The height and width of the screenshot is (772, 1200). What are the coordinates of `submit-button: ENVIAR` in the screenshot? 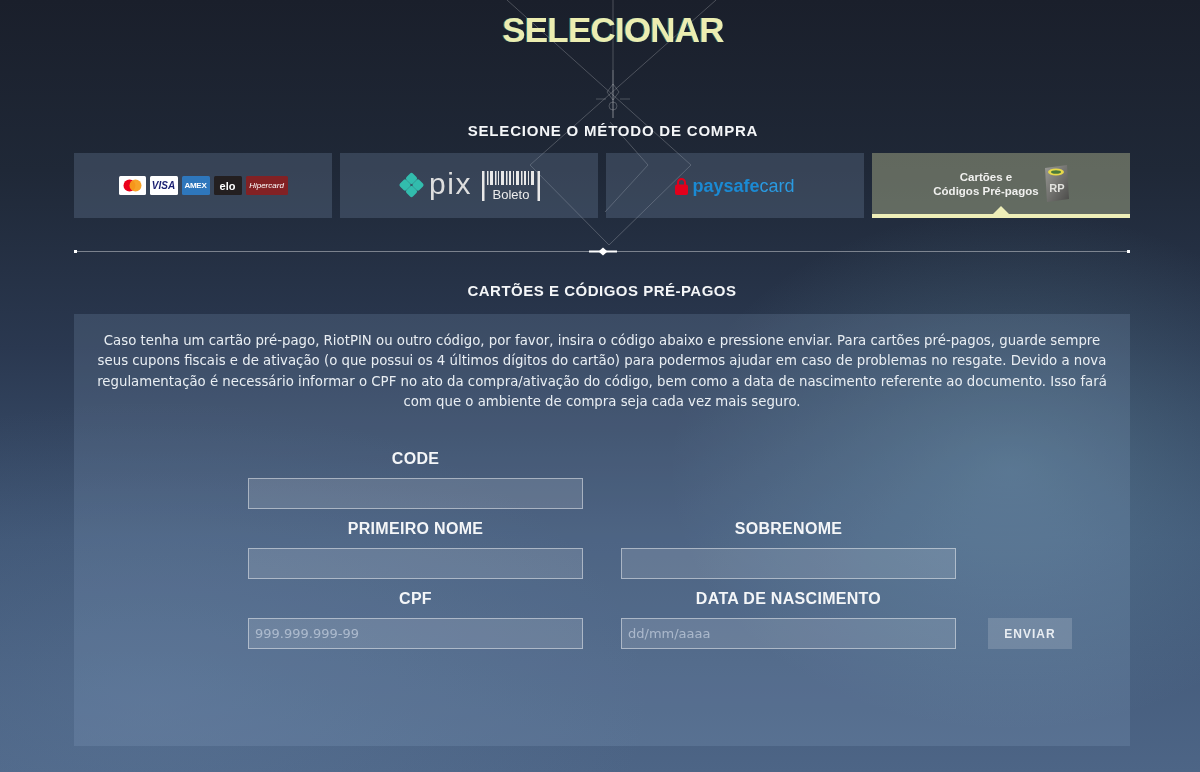 It's located at (1030, 634).